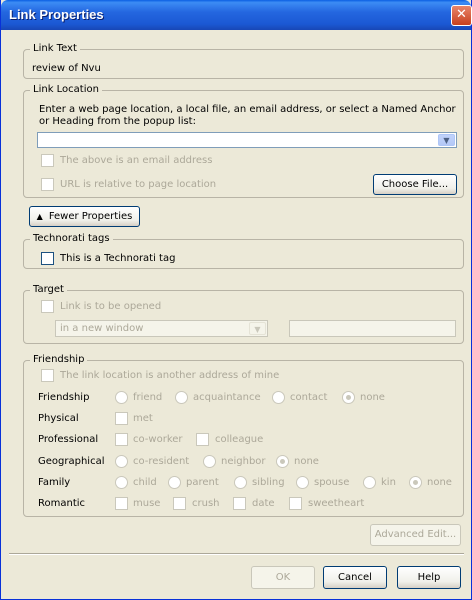 The height and width of the screenshot is (600, 472). Describe the element at coordinates (309, 397) in the screenshot. I see `contact-label: contact` at that location.